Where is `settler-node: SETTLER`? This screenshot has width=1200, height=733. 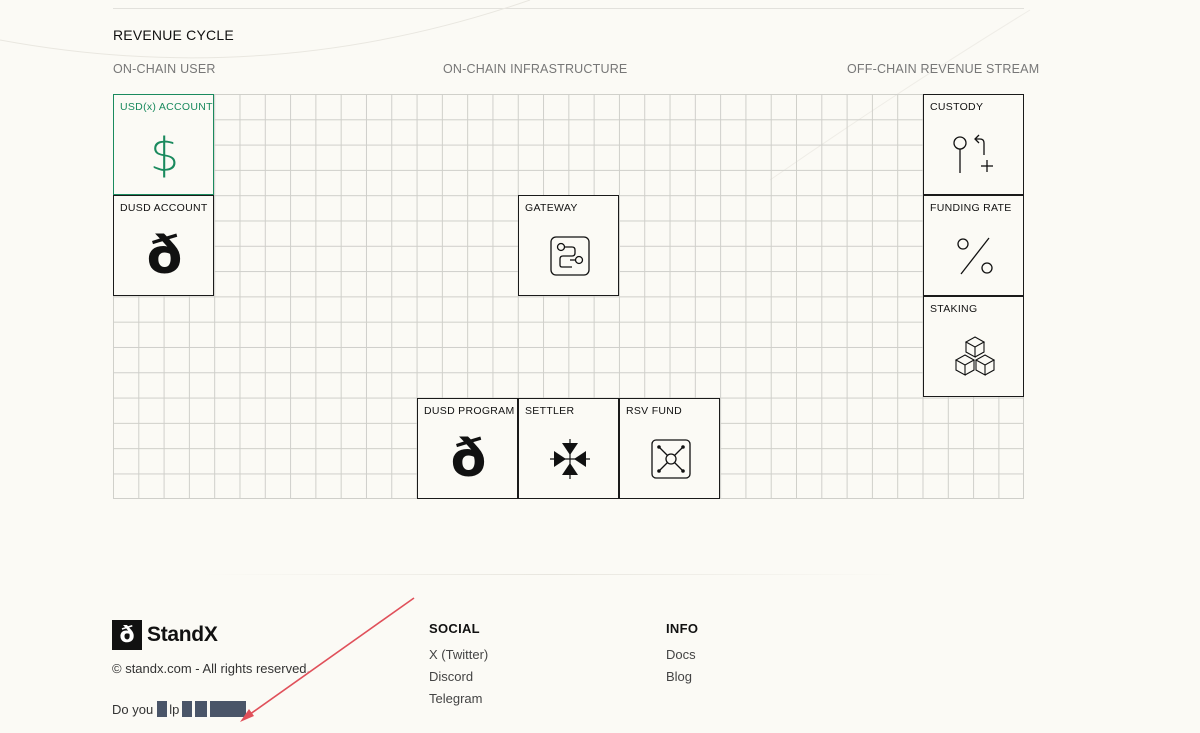
settler-node: SETTLER is located at coordinates (568, 448).